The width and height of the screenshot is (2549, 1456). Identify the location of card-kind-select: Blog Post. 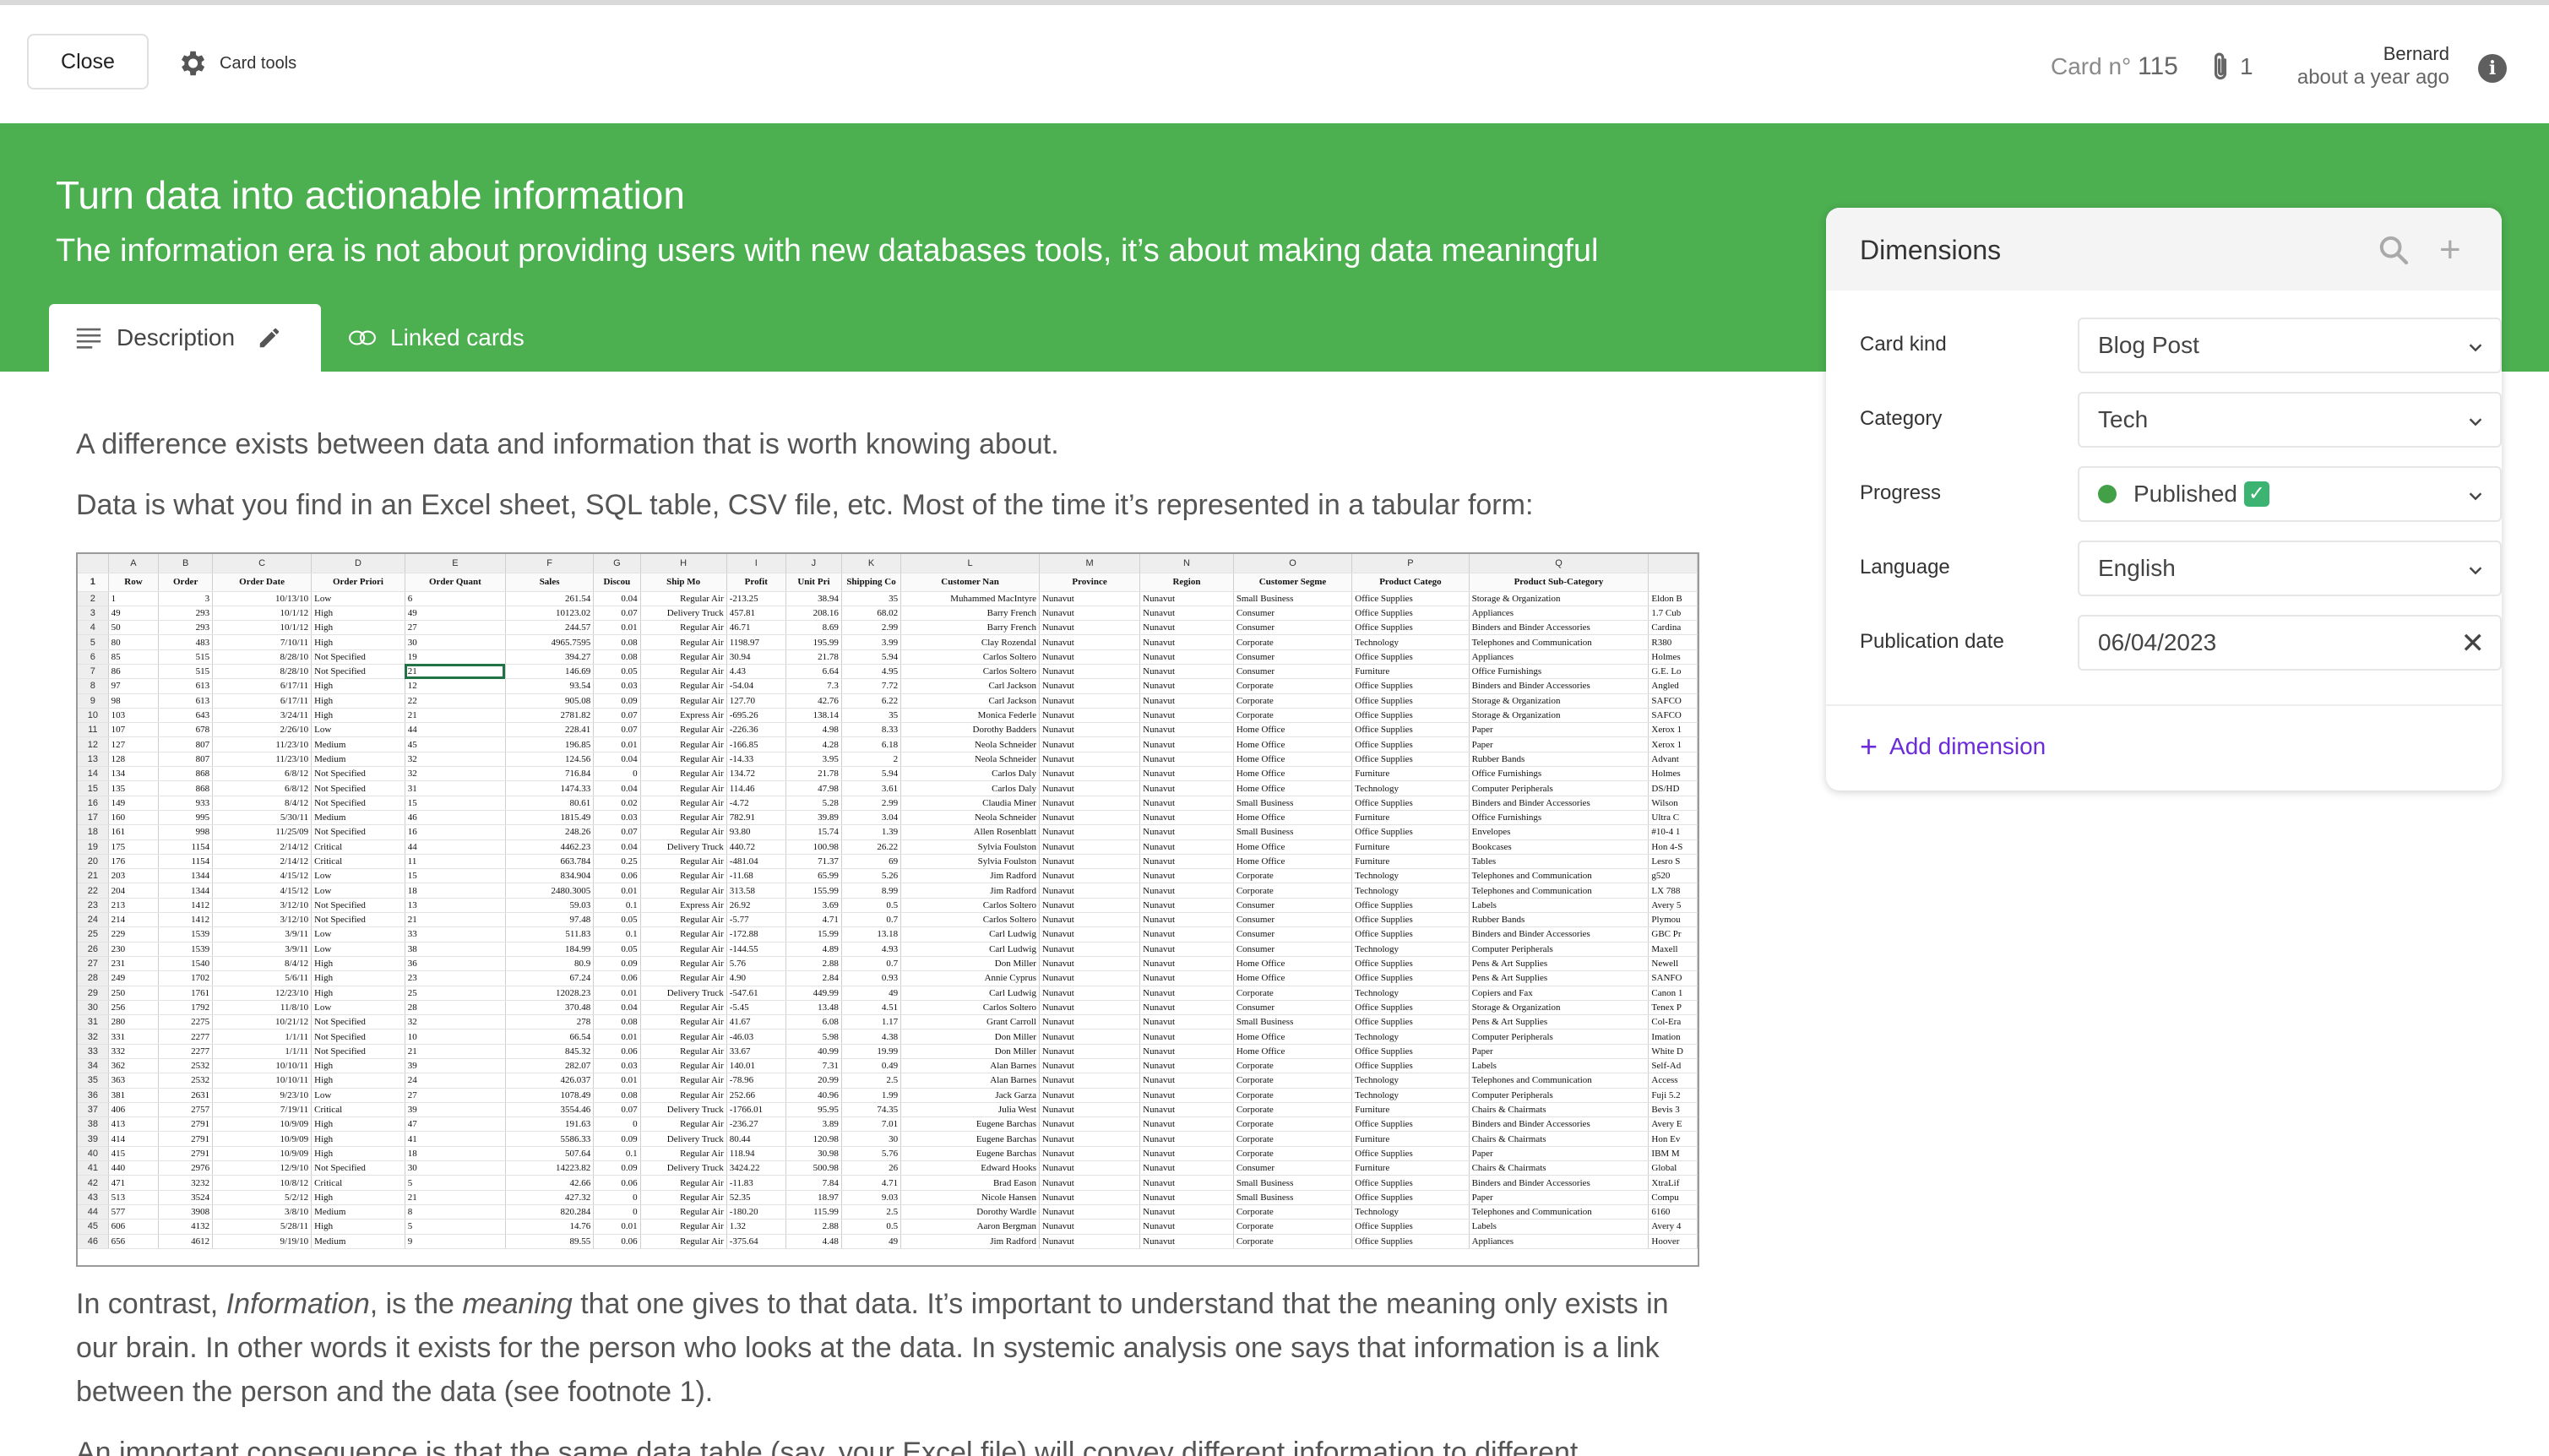
(2290, 345).